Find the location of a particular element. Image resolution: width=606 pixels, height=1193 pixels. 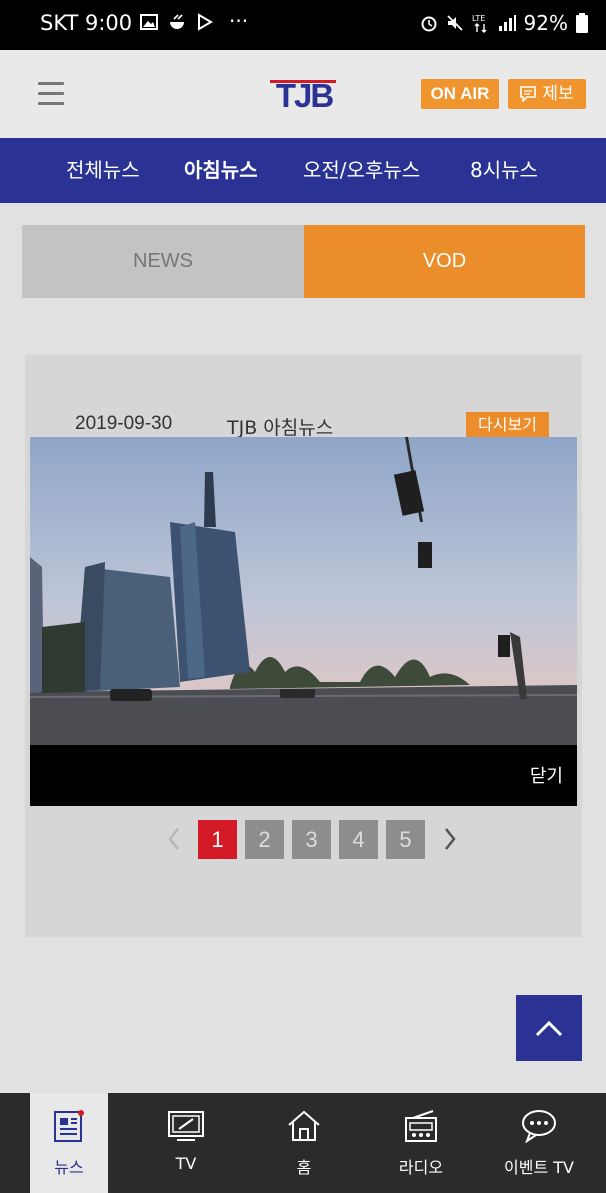

status-right: LTE 92% is located at coordinates (504, 23).